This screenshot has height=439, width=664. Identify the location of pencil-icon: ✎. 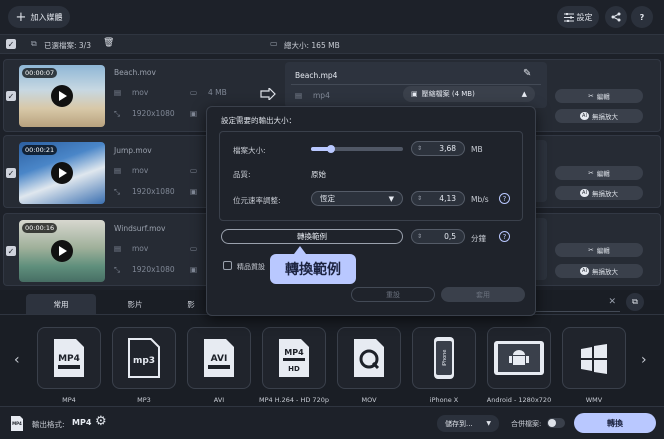
(527, 73).